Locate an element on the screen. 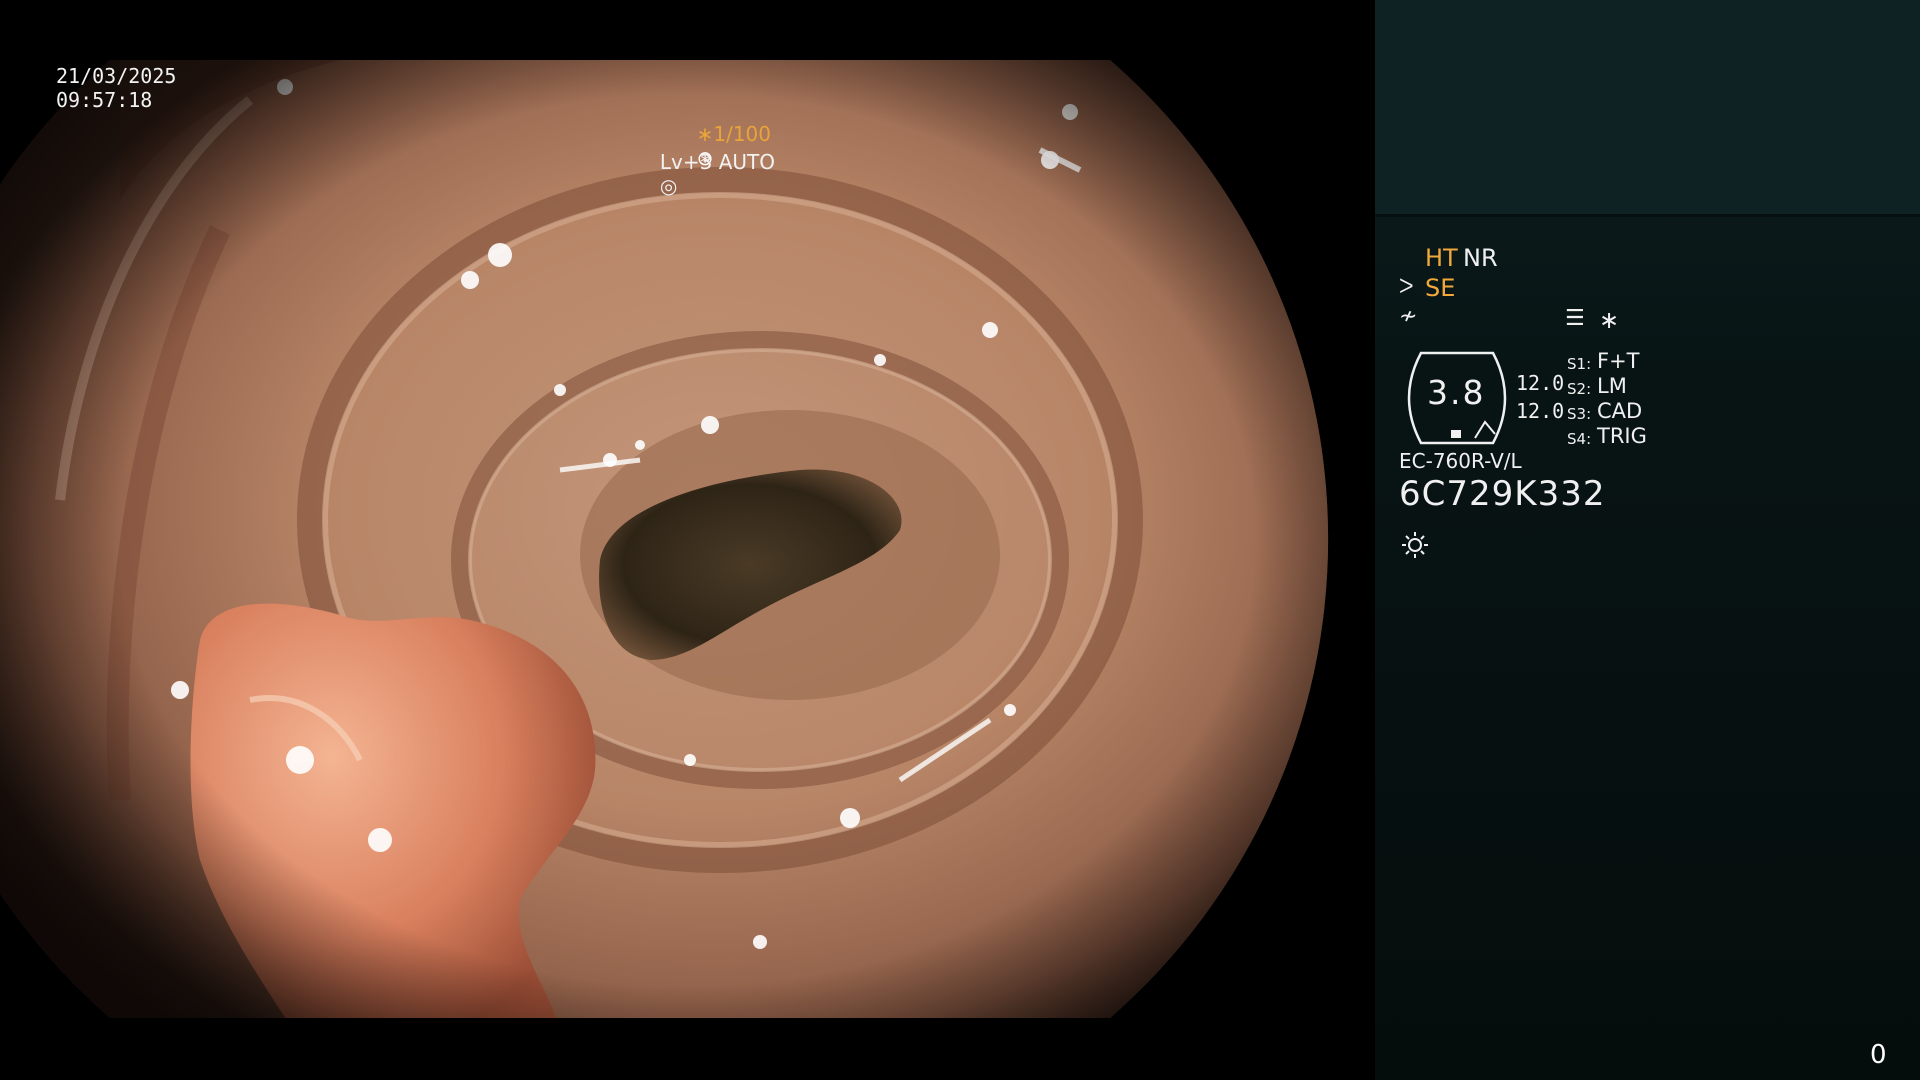 This screenshot has width=1920, height=1080. switch-4-value: TRIG is located at coordinates (1622, 436).